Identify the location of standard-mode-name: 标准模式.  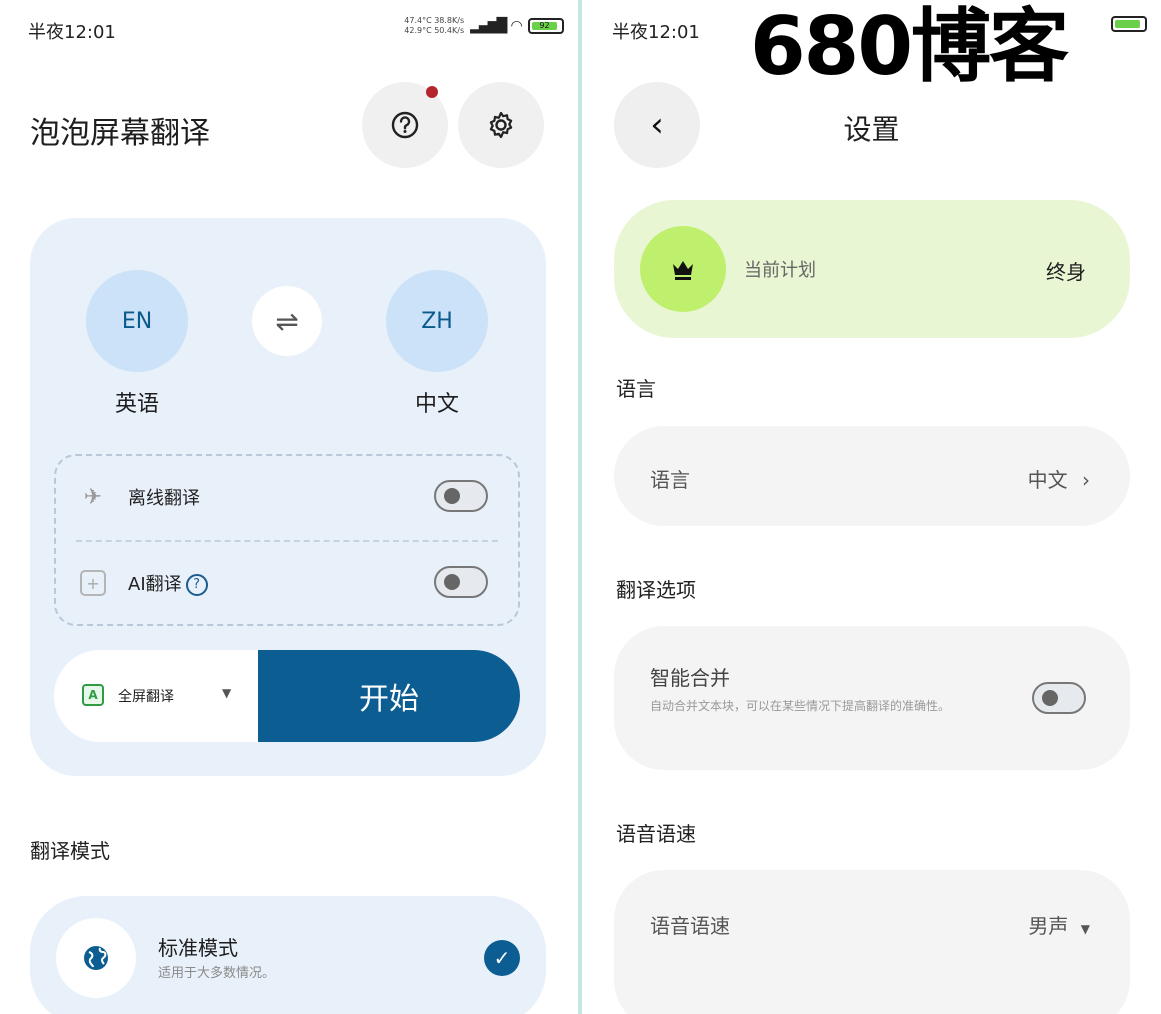
(198, 948).